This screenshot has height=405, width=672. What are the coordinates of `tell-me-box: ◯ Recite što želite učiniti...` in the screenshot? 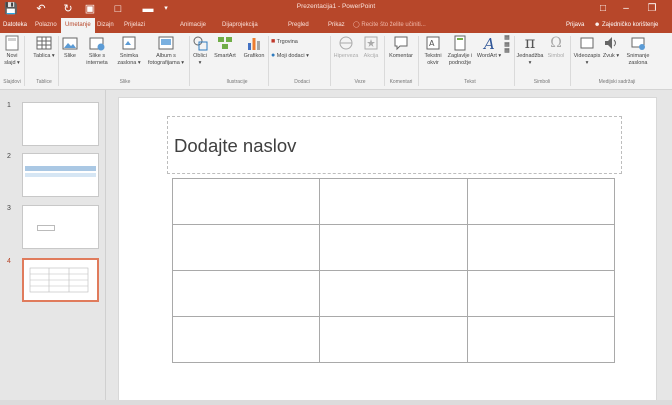 It's located at (389, 25).